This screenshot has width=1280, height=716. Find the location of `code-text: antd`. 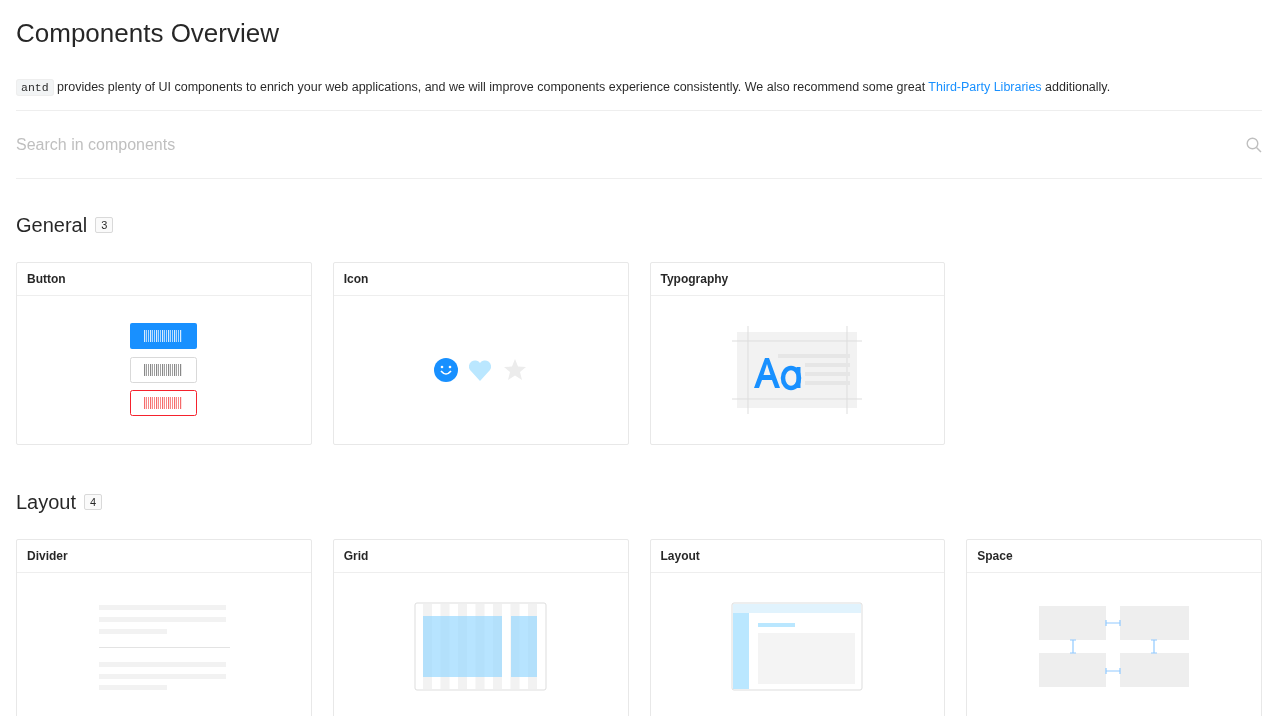

code-text: antd is located at coordinates (35, 87).